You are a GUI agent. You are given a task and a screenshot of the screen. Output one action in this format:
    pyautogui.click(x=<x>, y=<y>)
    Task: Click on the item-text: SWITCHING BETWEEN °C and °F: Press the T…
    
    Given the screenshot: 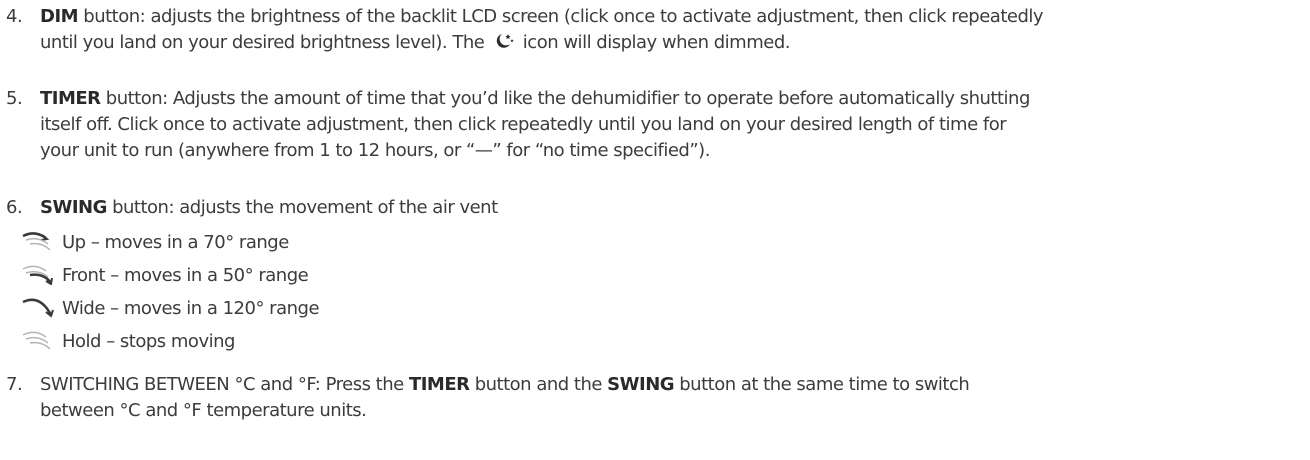 What is the action you would take?
    pyautogui.click(x=674, y=398)
    